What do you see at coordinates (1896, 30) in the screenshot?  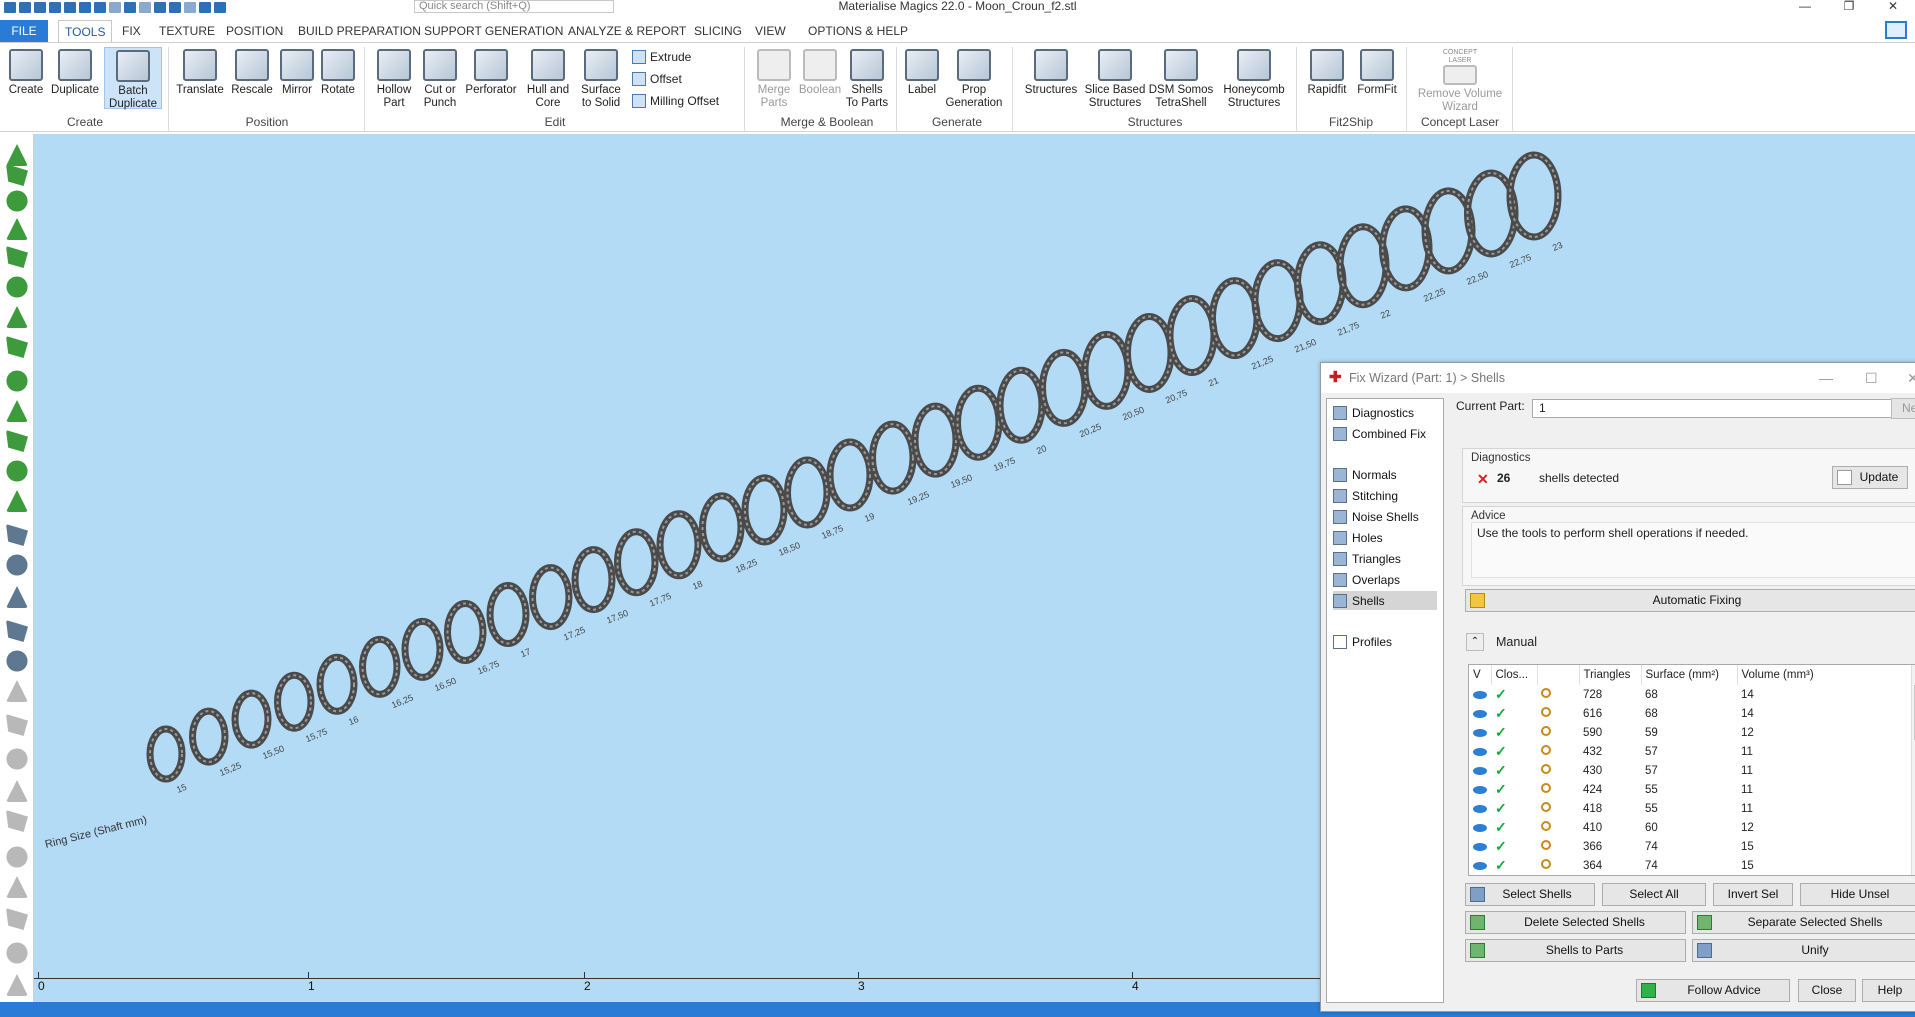 I see `layout-switch-icon` at bounding box center [1896, 30].